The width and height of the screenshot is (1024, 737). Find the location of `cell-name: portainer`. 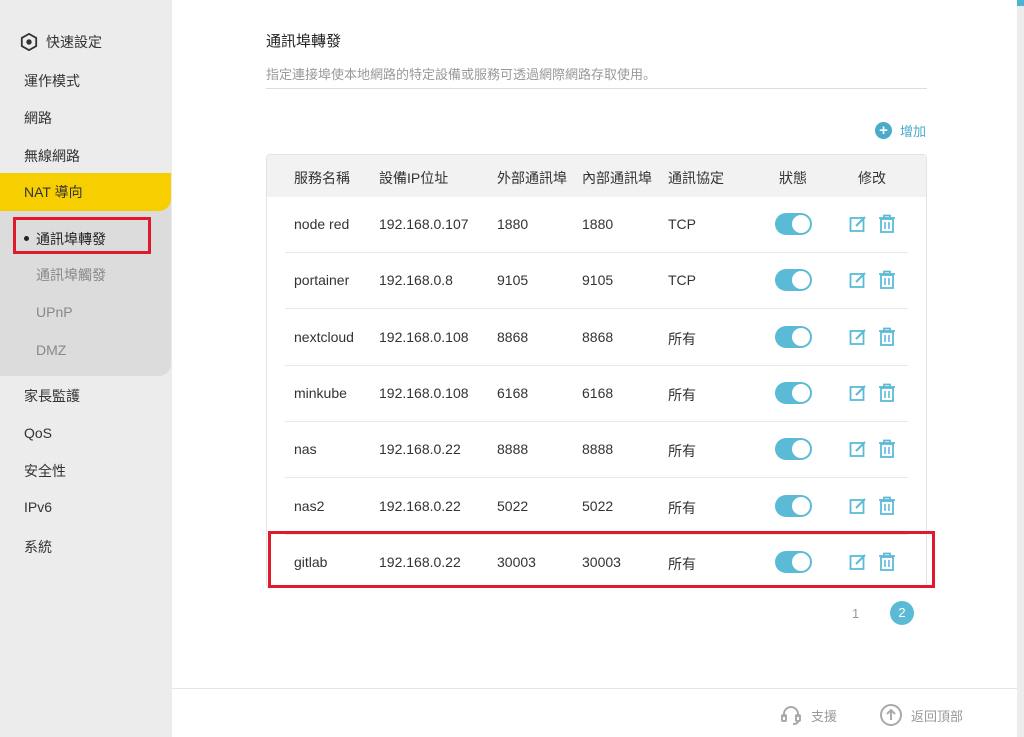

cell-name: portainer is located at coordinates (322, 280).